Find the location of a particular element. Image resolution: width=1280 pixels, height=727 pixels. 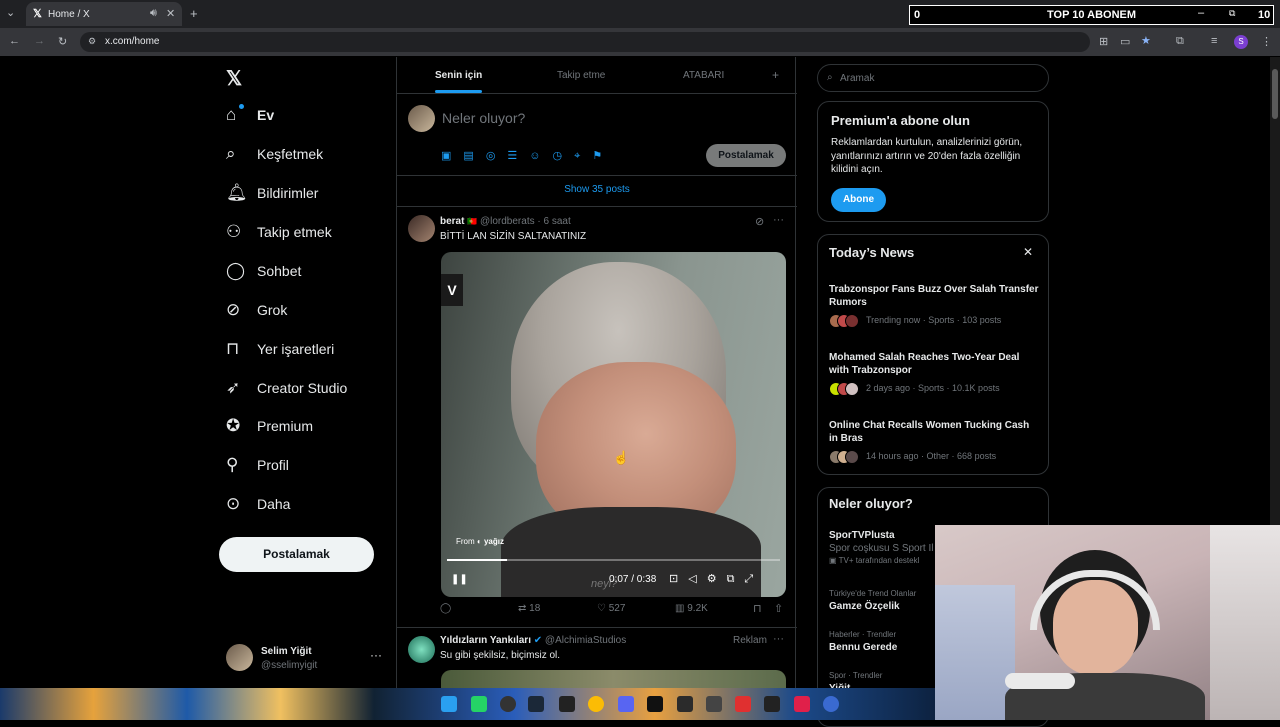

search-icon: ⌕ is located at coordinates (830, 77).